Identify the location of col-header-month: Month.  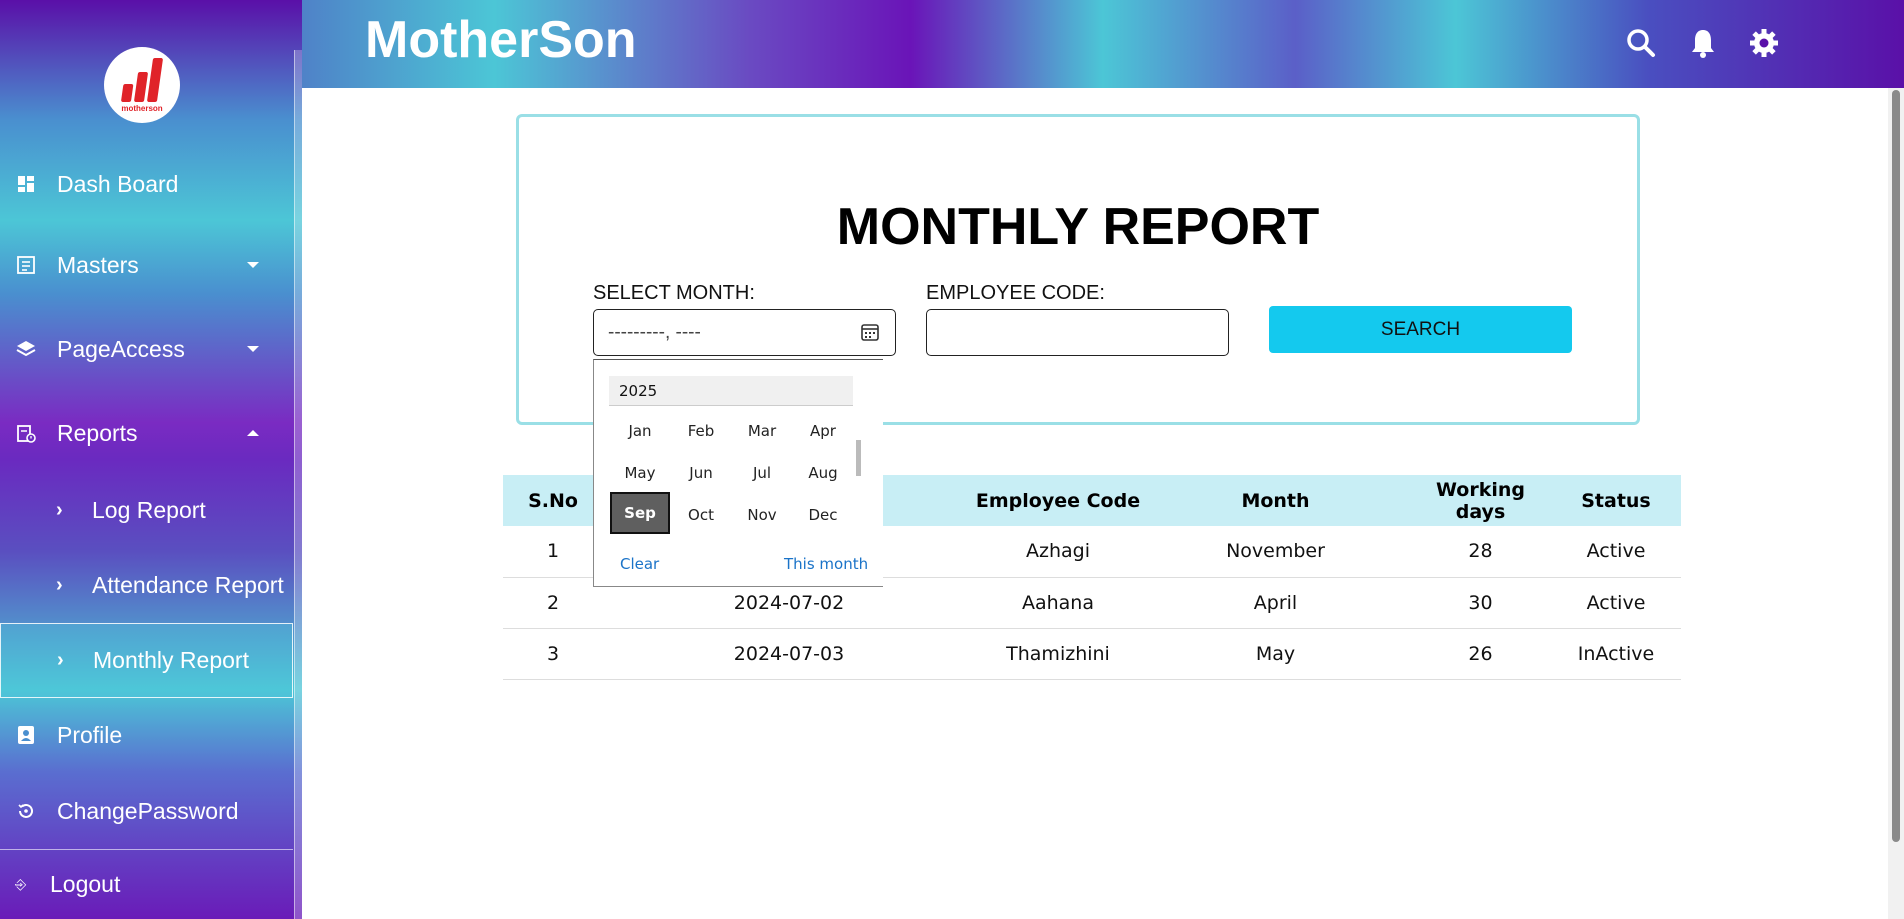
(1275, 500).